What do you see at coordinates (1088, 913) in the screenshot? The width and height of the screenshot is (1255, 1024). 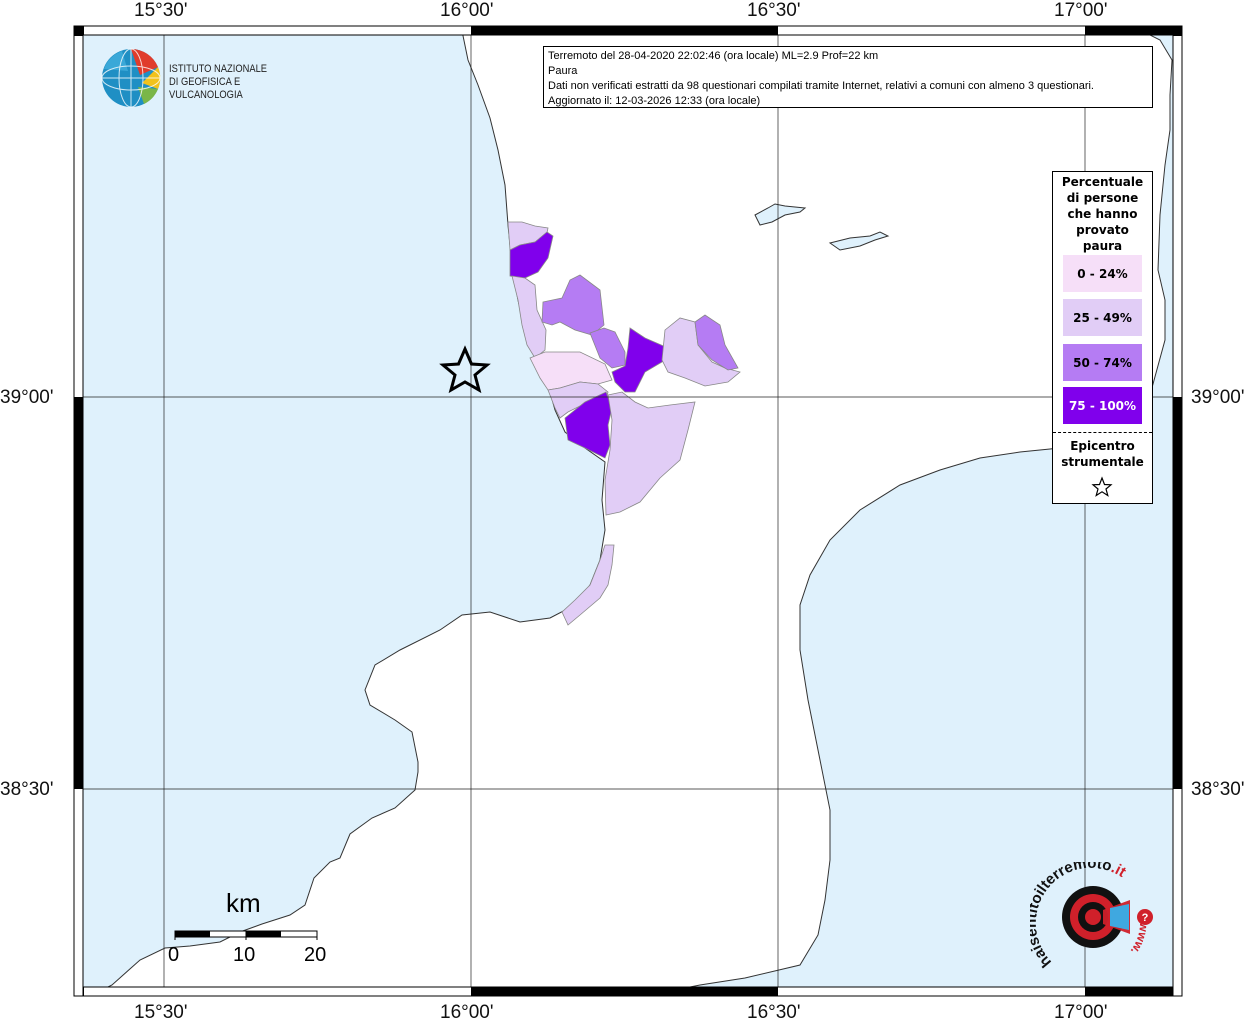 I see `haisentito-target-icon: haisentitoilterremoto.it www. ?` at bounding box center [1088, 913].